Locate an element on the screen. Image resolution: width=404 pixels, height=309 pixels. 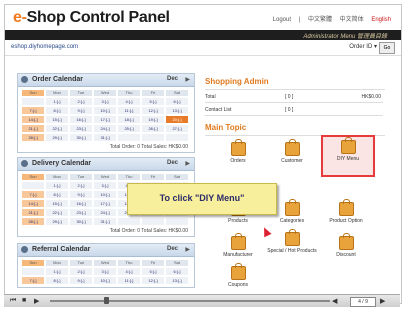
go-button: Go is located at coordinates (387, 48).